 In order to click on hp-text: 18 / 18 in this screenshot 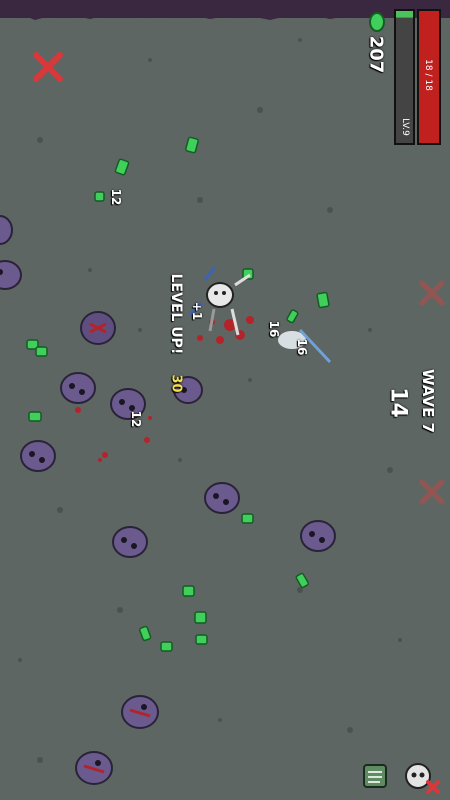, I will do `click(428, 75)`.